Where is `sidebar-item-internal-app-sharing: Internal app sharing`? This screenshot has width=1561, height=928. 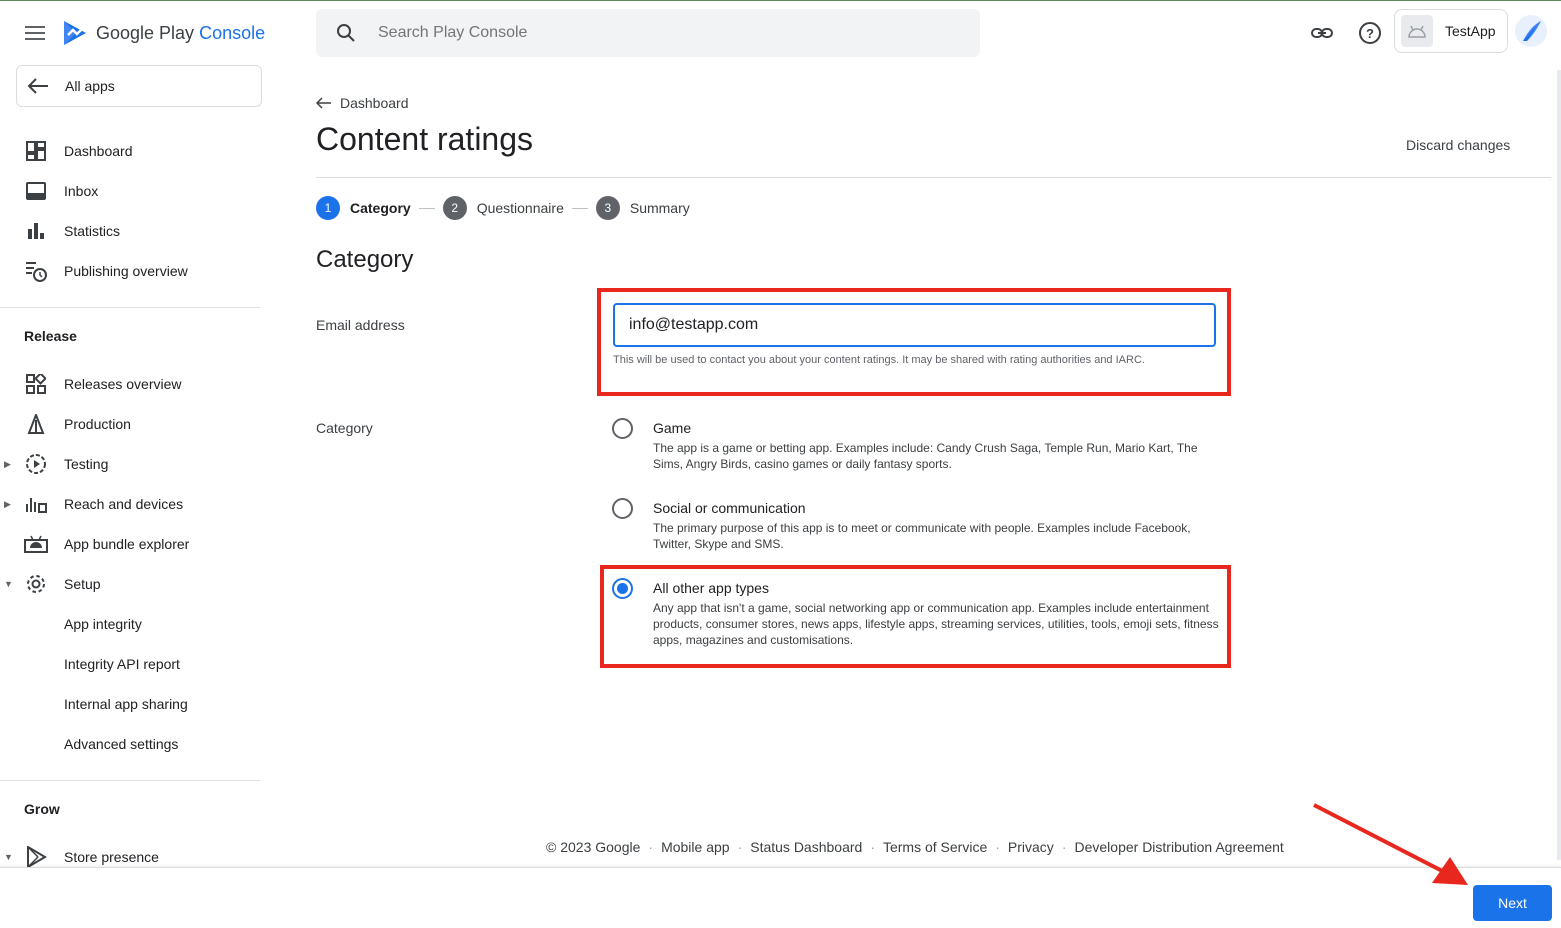
sidebar-item-internal-app-sharing: Internal app sharing is located at coordinates (130, 704).